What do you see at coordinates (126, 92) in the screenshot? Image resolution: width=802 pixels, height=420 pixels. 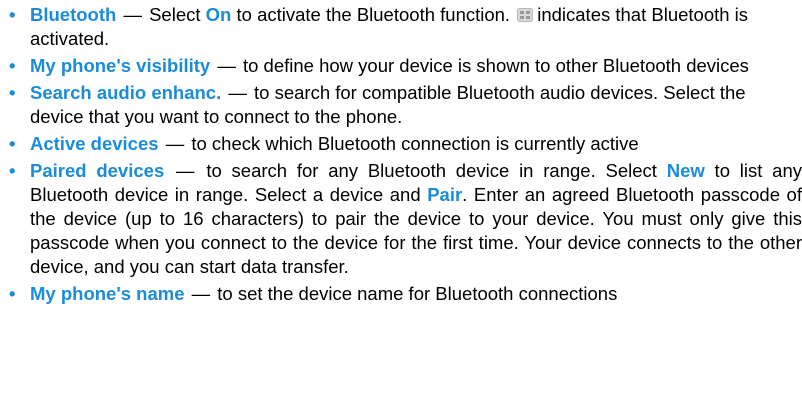 I see `term-search-audio-enhanc: Search audio enhanc.` at bounding box center [126, 92].